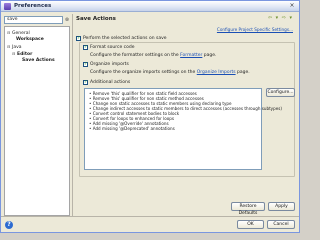 The image size is (320, 240). What do you see at coordinates (38, 61) in the screenshot?
I see `tree-item-save-actions: Save Actions` at bounding box center [38, 61].